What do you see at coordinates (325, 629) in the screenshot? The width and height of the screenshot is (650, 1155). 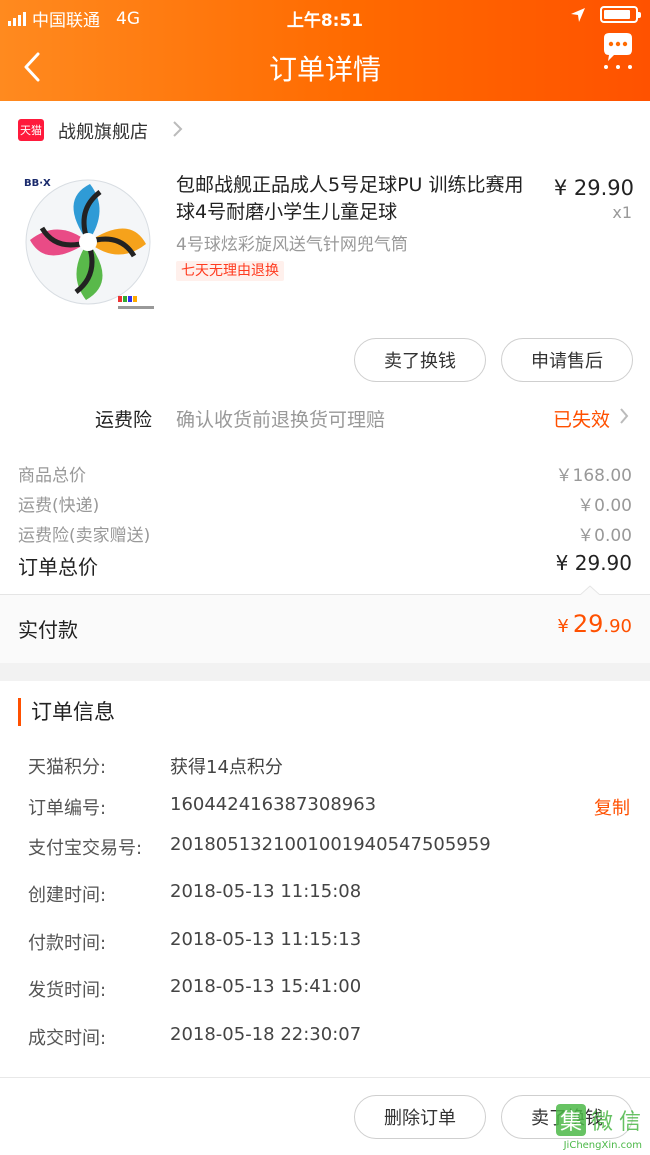 I see `paid-amount-row: 实付款 ¥29.90` at bounding box center [325, 629].